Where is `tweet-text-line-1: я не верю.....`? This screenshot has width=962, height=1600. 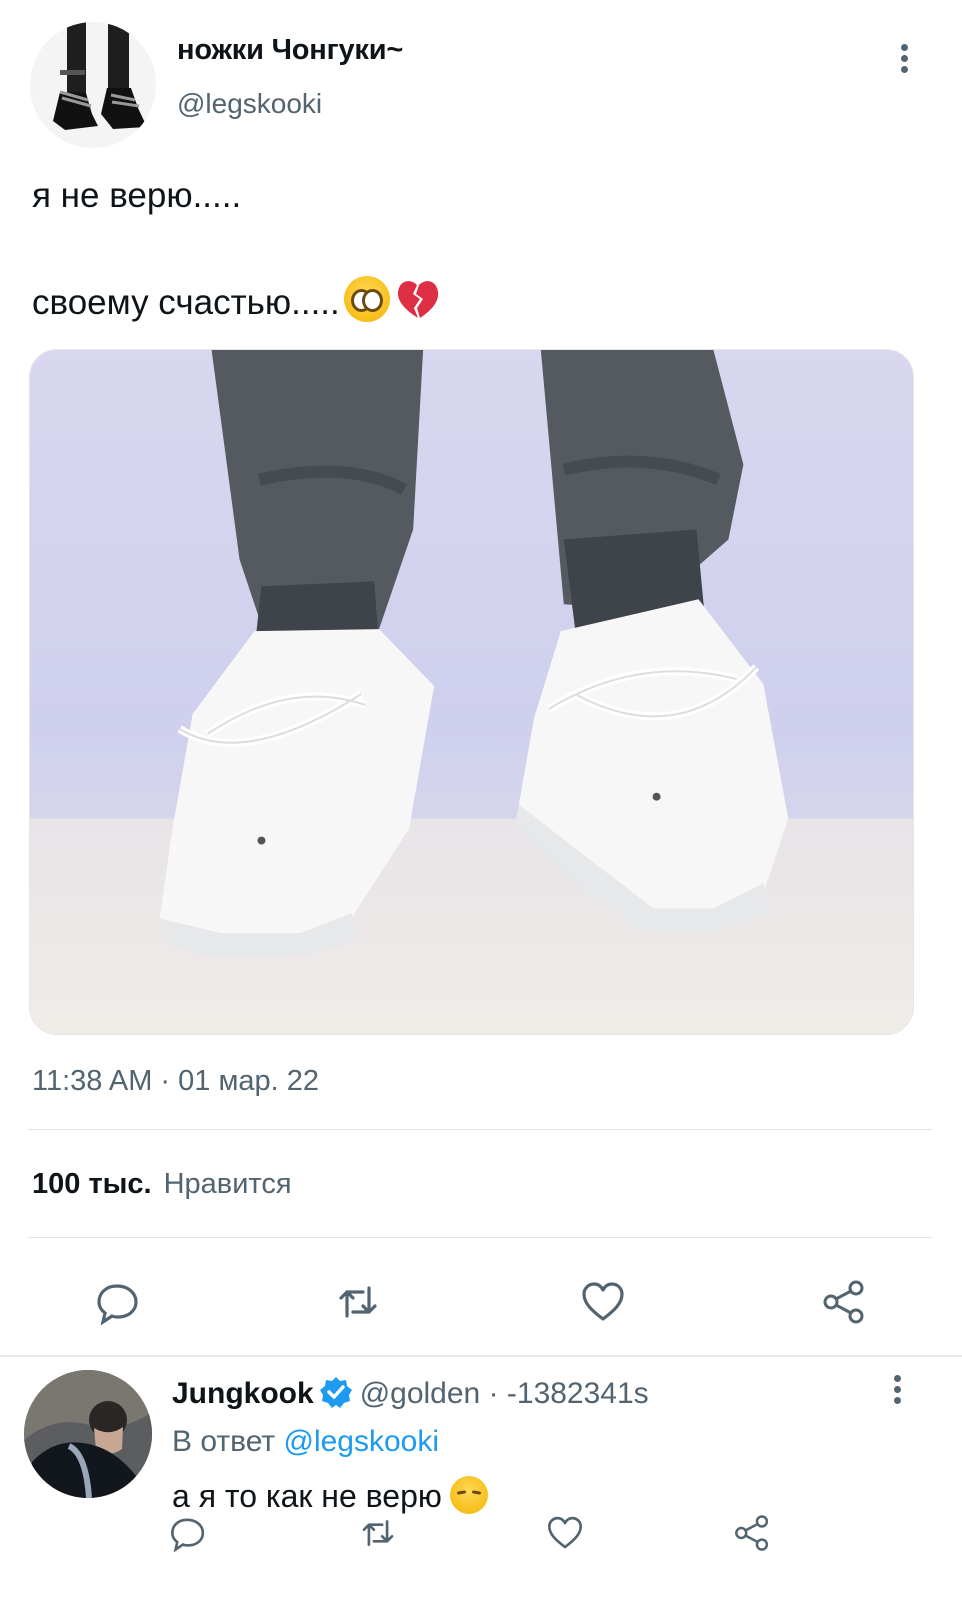 tweet-text-line-1: я не верю..... is located at coordinates (137, 195).